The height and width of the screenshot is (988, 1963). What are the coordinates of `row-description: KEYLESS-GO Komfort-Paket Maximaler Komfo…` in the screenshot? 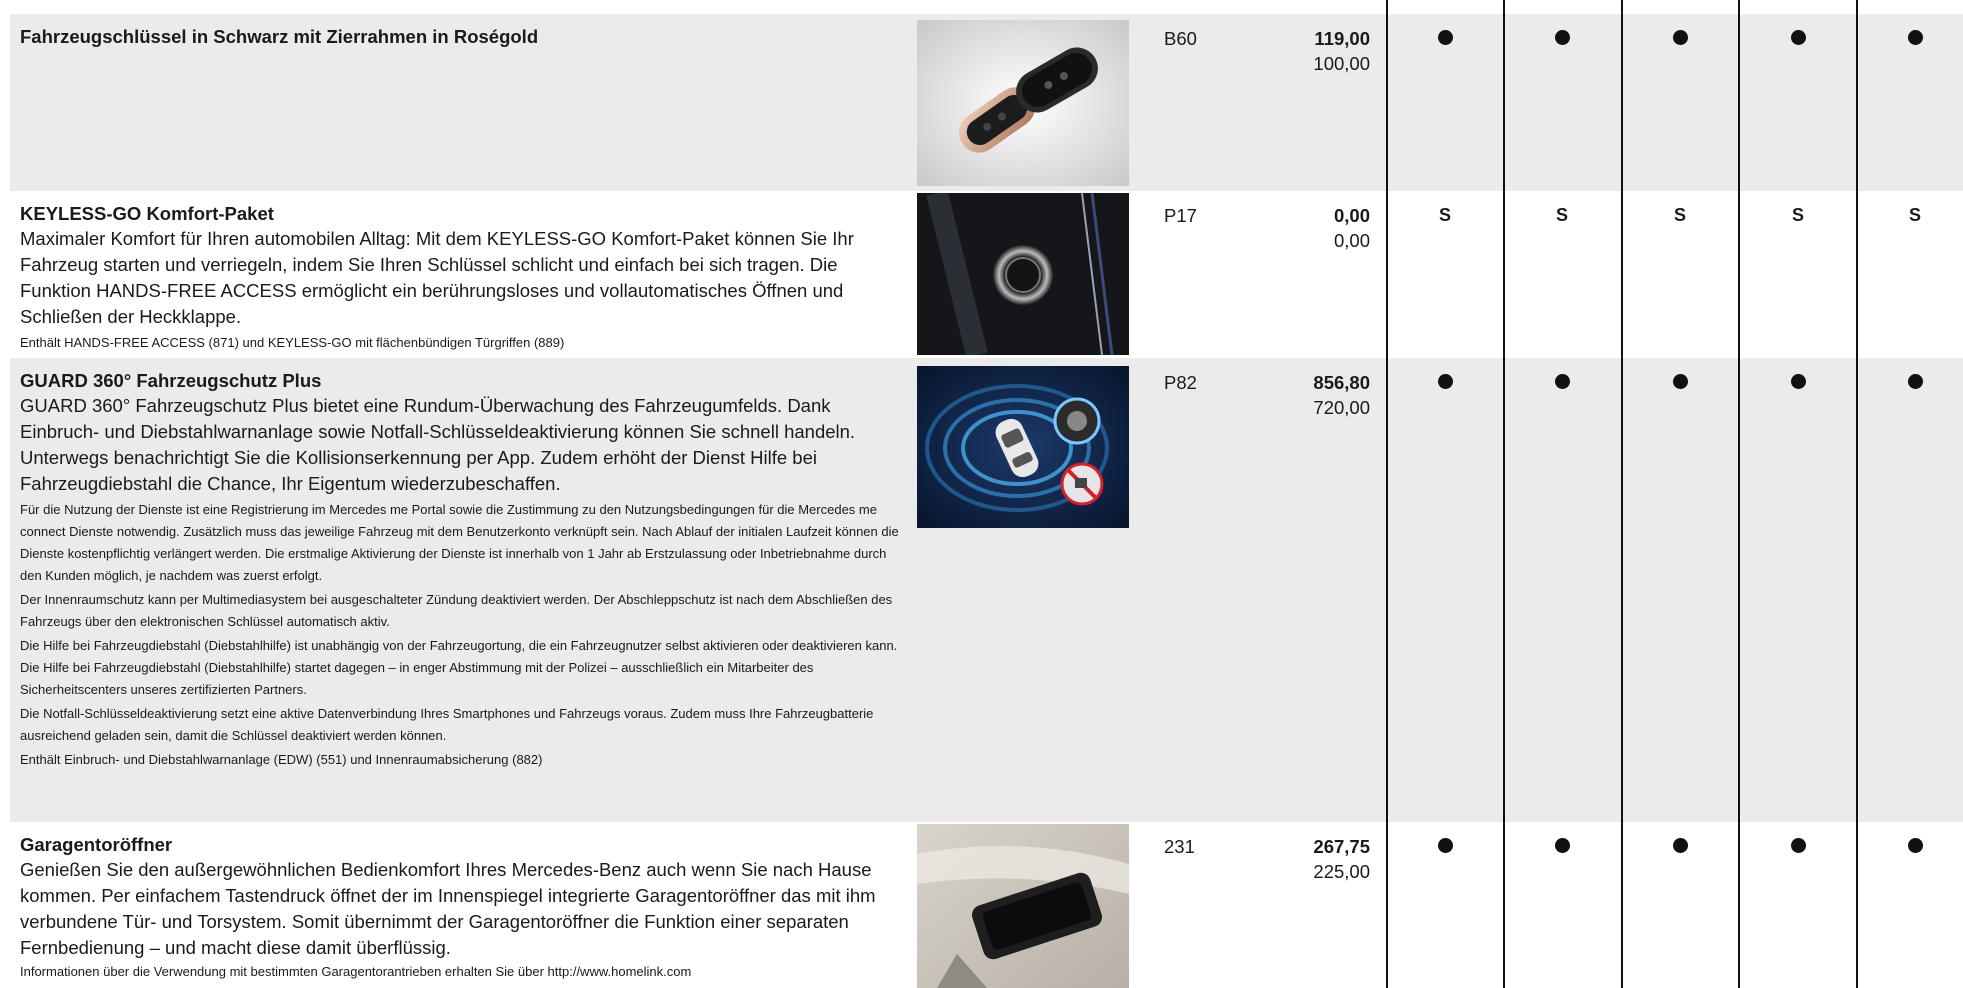 It's located at (465, 272).